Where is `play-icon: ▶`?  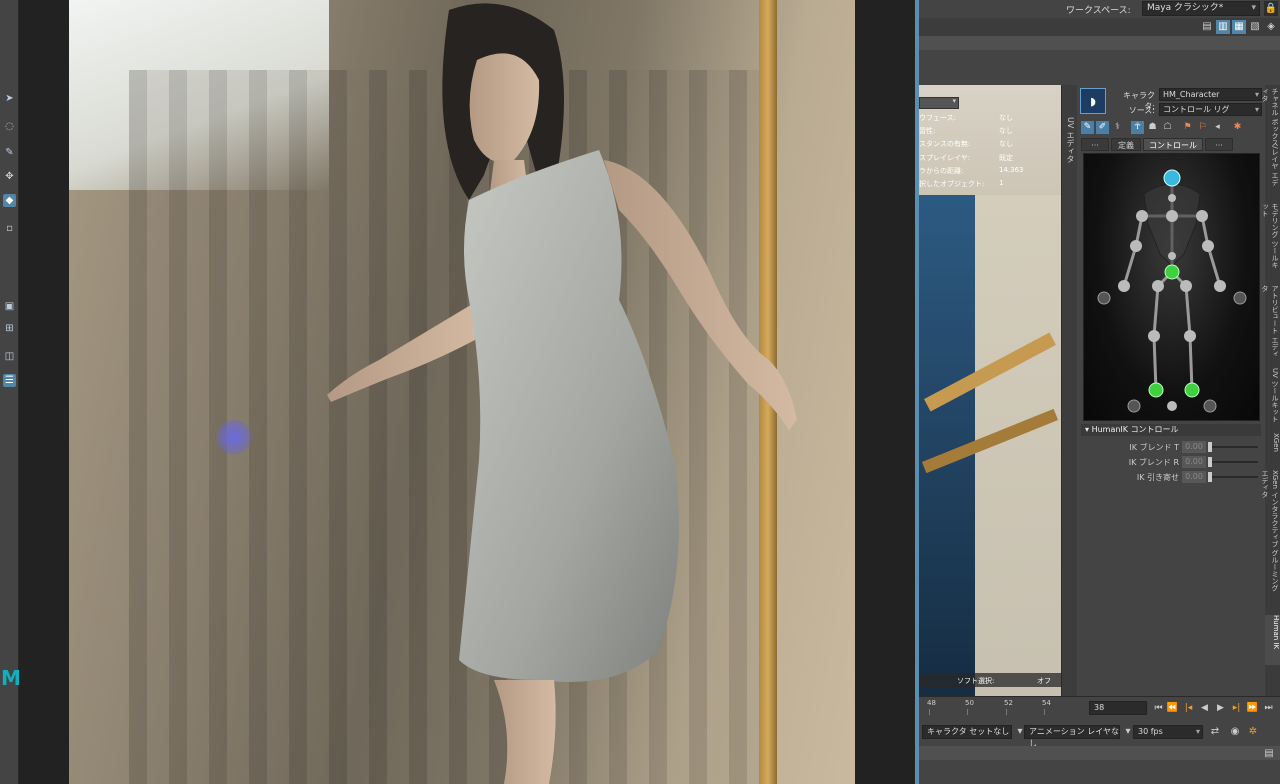 play-icon: ▶ is located at coordinates (1220, 708).